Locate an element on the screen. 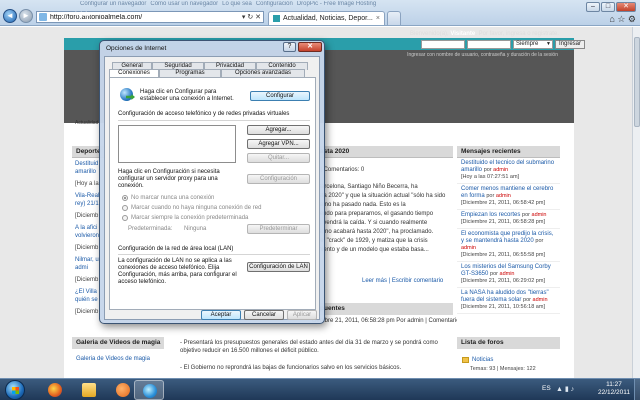 The image size is (640, 400). tab-opciones-avanzadas: Opciones avanzadas is located at coordinates (263, 73).